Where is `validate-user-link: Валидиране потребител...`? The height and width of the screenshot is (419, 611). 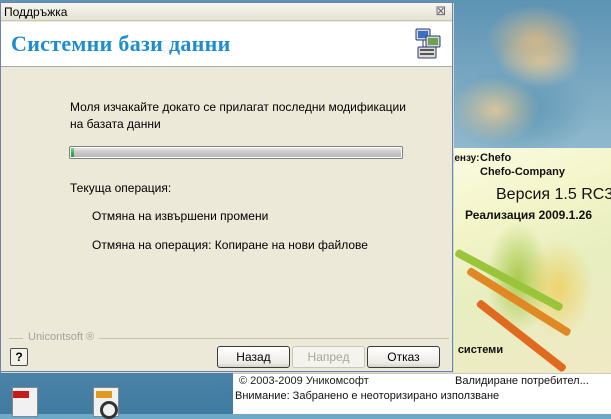 validate-user-link: Валидиране потребител... is located at coordinates (522, 381).